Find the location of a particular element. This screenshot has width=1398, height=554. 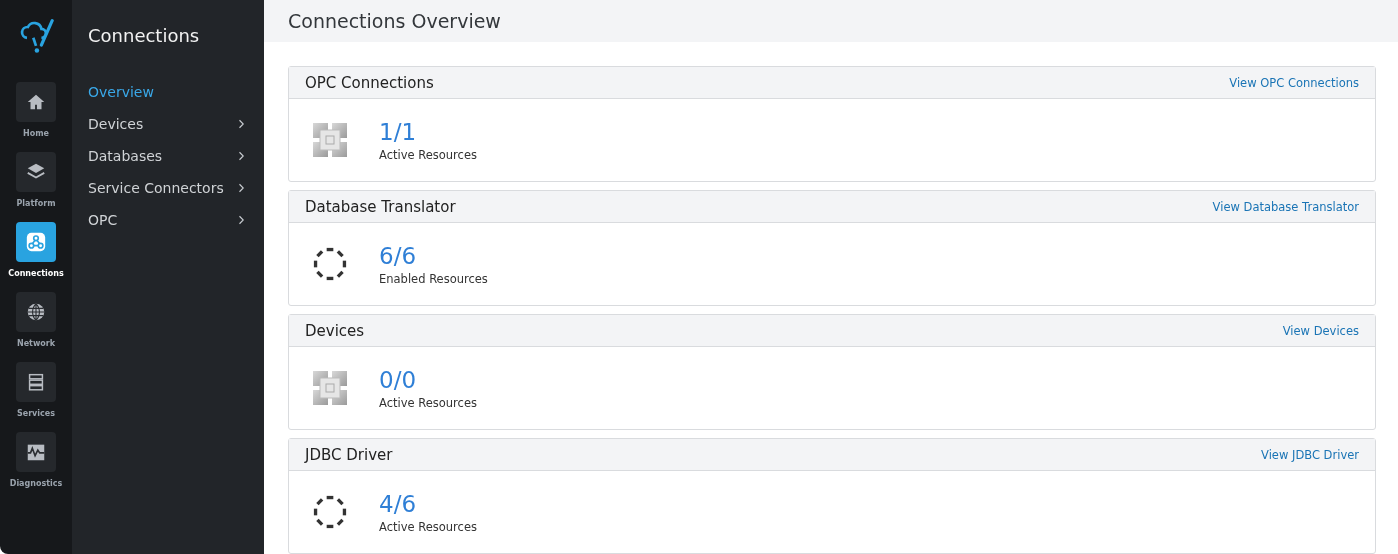

card-title: Database Translator is located at coordinates (380, 206).